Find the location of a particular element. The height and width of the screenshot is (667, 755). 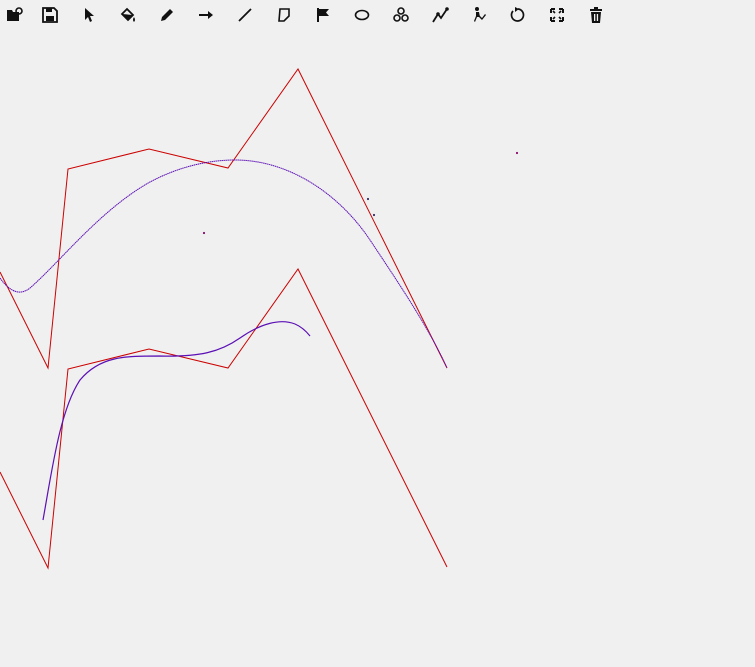

select-pointer-icon is located at coordinates (89, 15).